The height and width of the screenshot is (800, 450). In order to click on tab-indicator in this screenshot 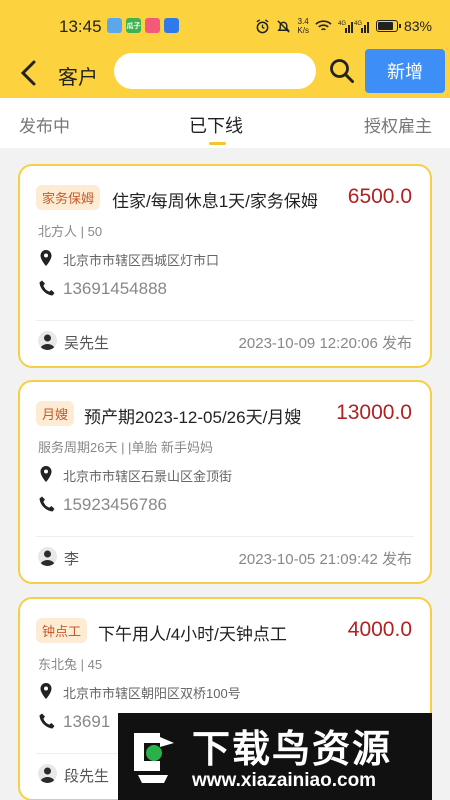, I will do `click(217, 143)`.